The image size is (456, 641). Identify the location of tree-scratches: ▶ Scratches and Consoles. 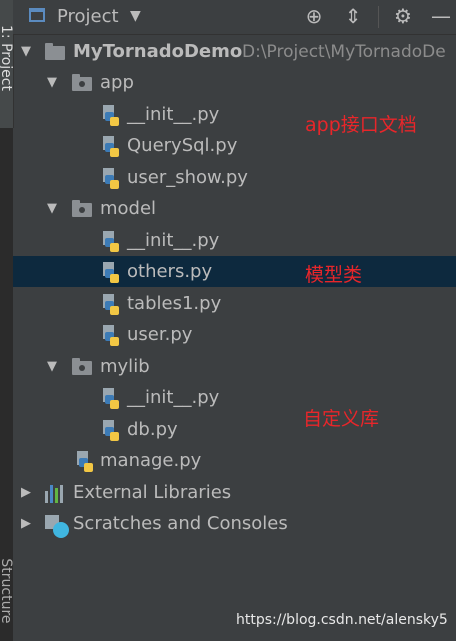
(234, 523).